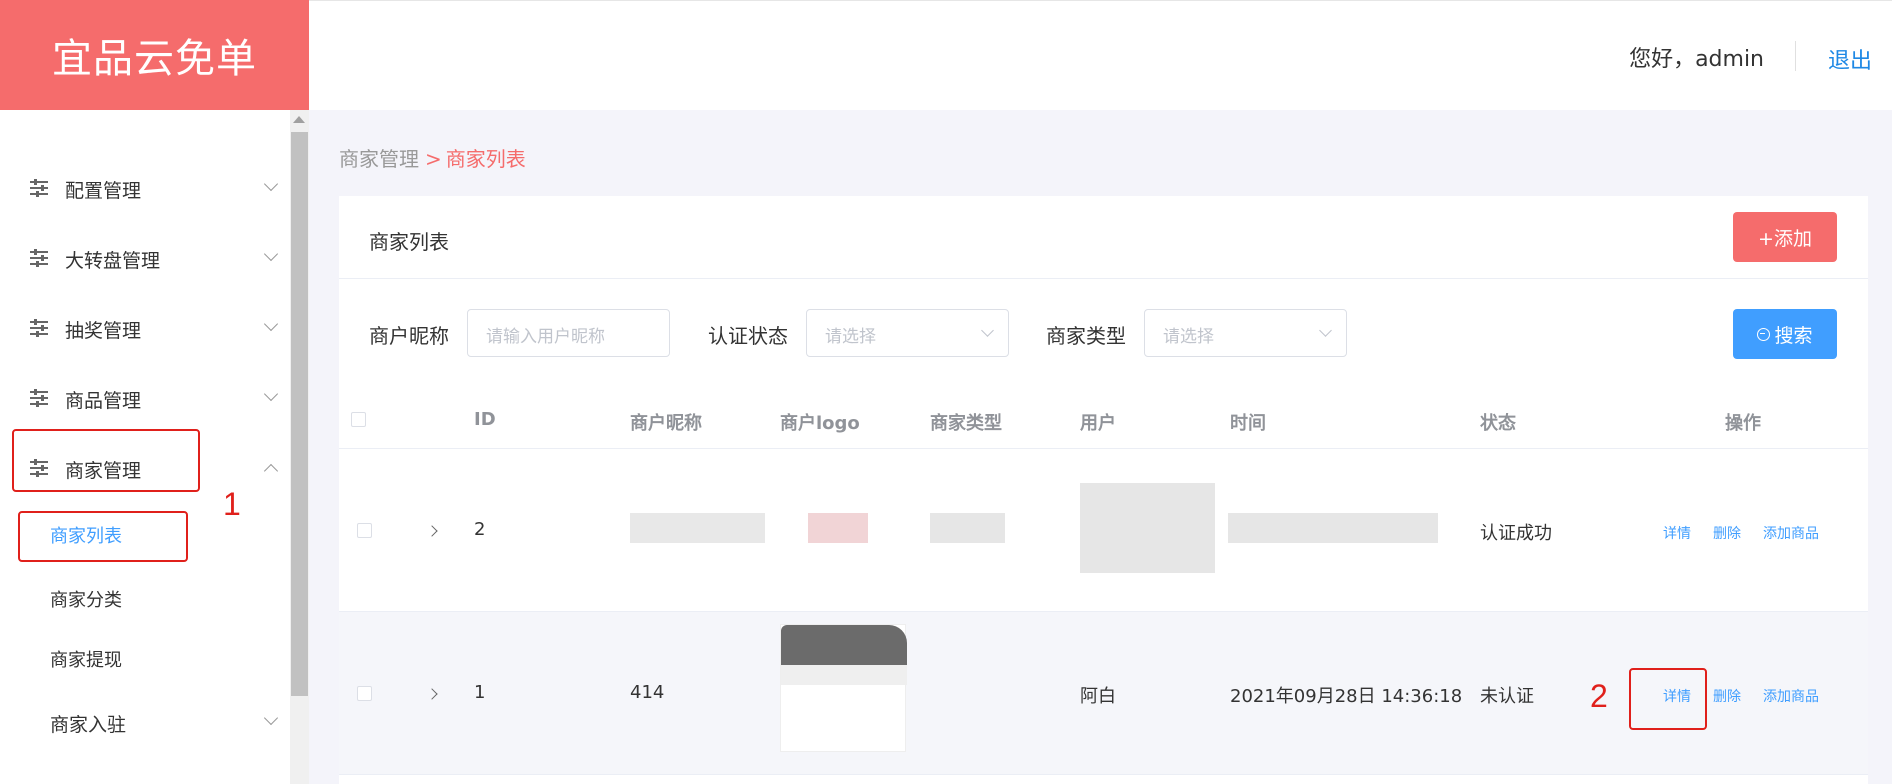 Image resolution: width=1892 pixels, height=784 pixels. I want to click on sidebar-scrollbar, so click(299, 447).